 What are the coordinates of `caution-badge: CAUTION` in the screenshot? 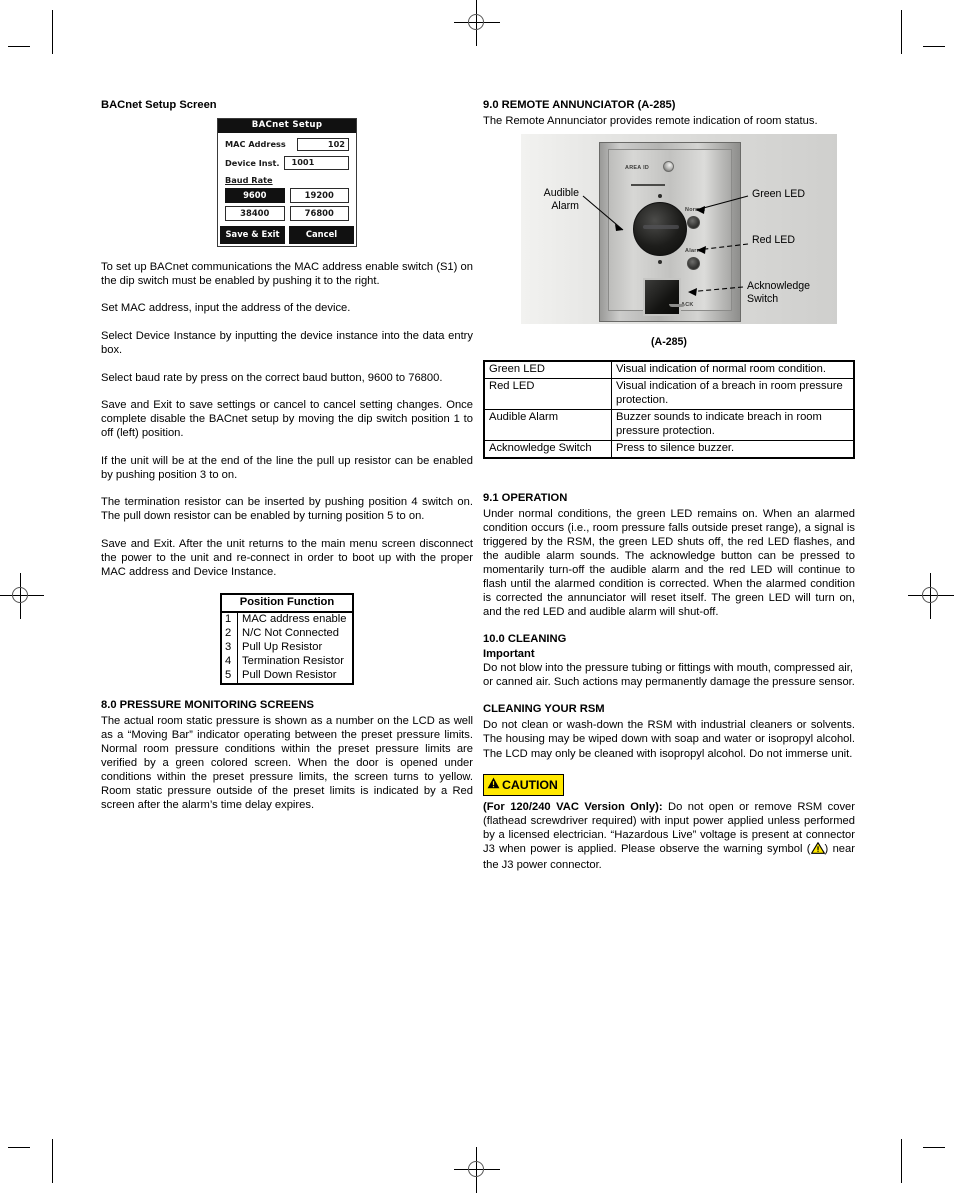 It's located at (523, 785).